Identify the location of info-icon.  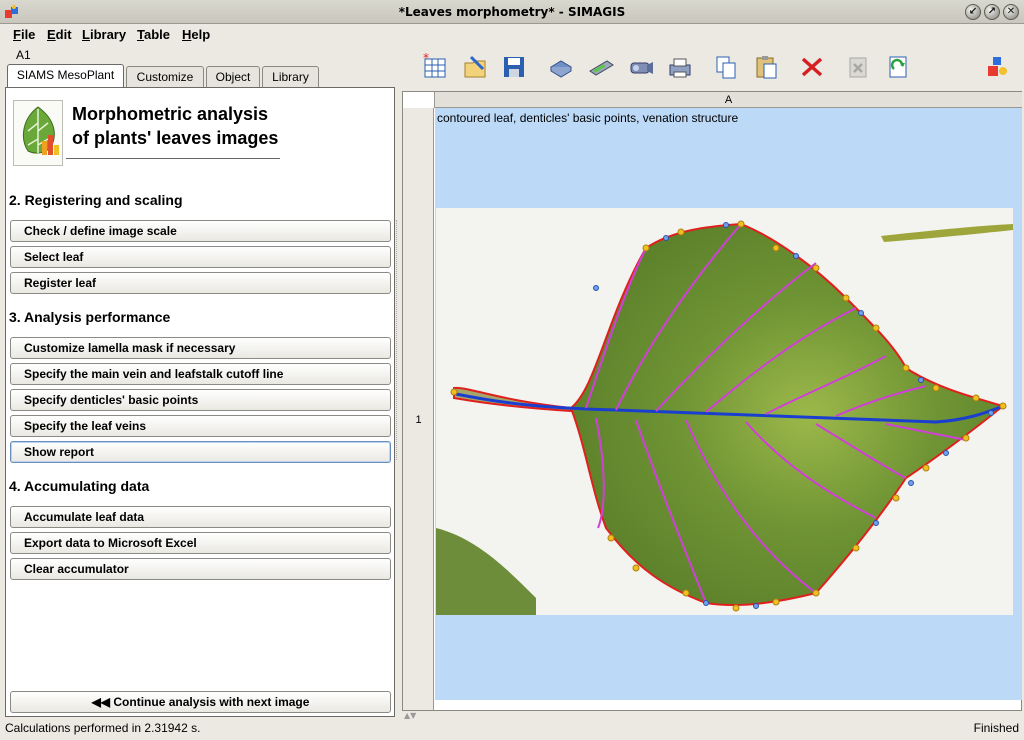
(997, 67).